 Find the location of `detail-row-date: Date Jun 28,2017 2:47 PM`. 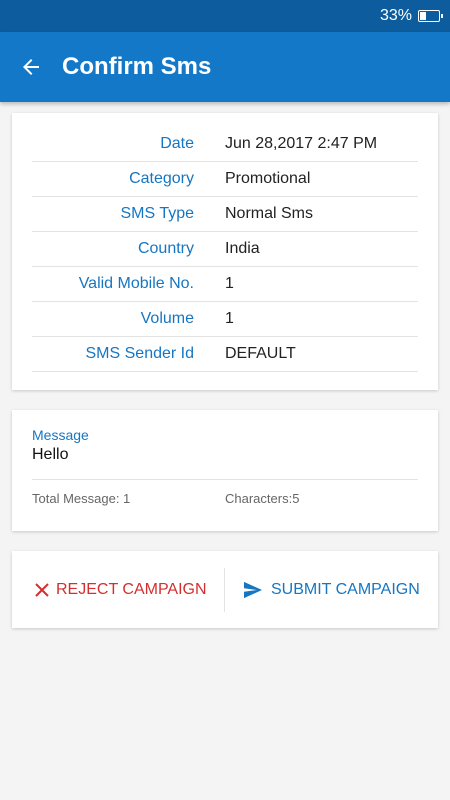

detail-row-date: Date Jun 28,2017 2:47 PM is located at coordinates (225, 144).